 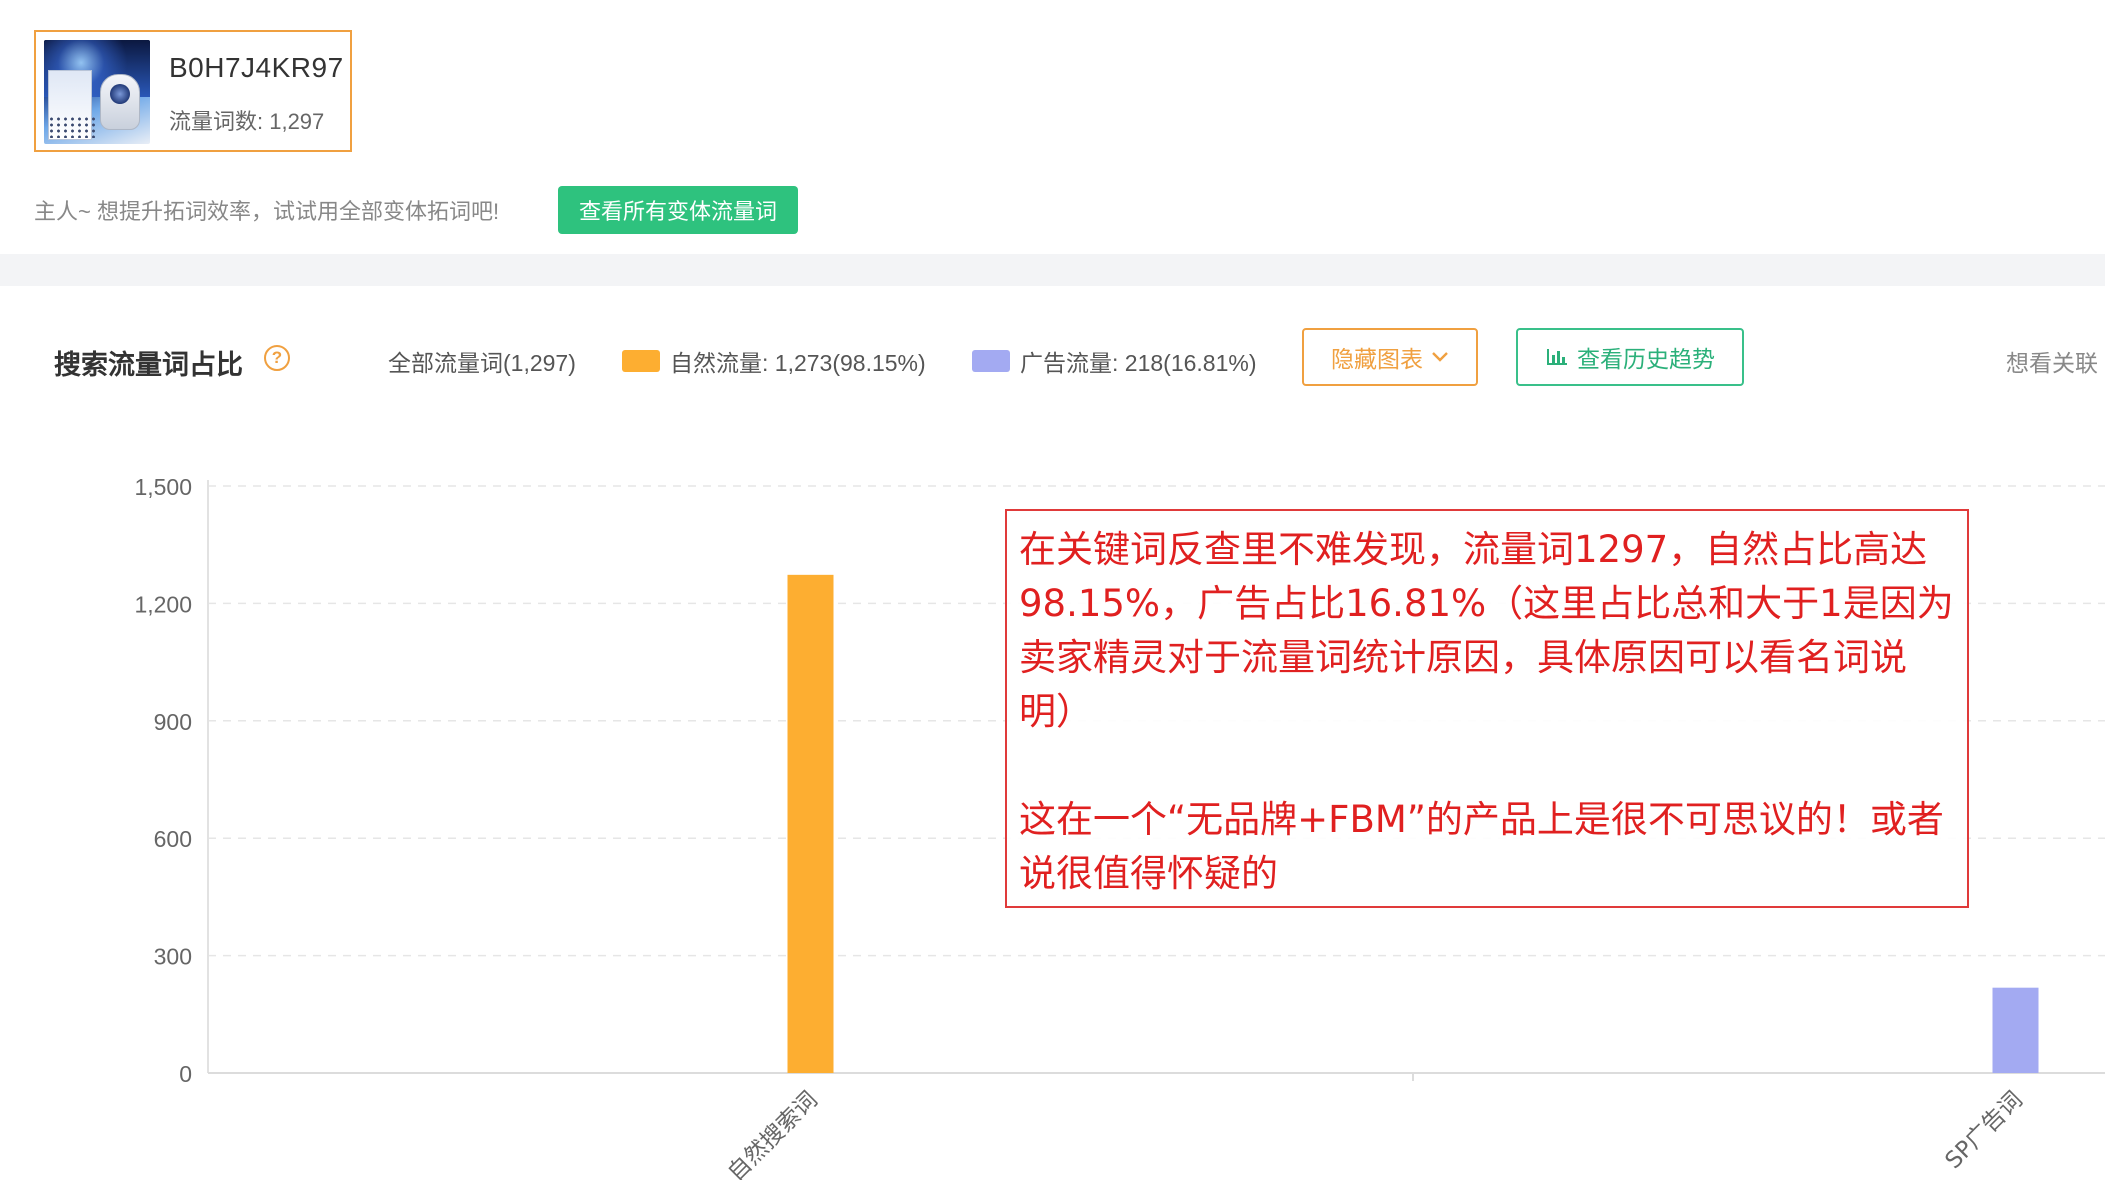 What do you see at coordinates (641, 361) in the screenshot?
I see `legend-swatch-organic` at bounding box center [641, 361].